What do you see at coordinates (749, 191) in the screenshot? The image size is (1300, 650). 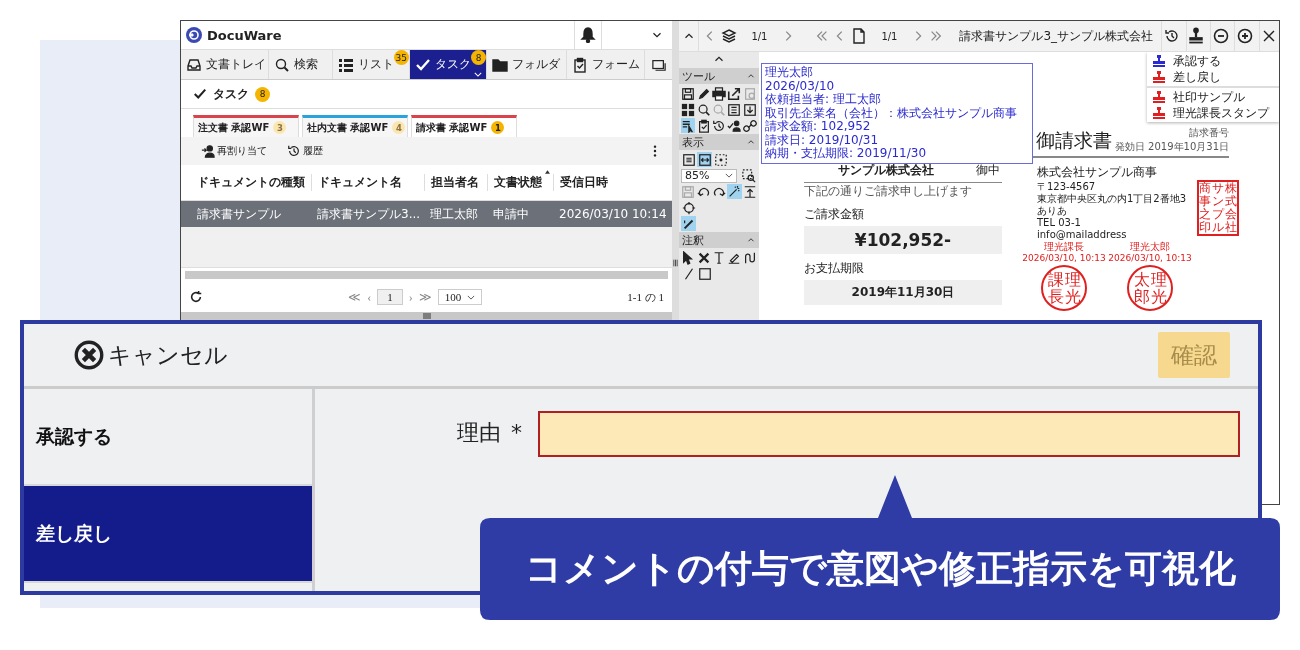 I see `align-icon` at bounding box center [749, 191].